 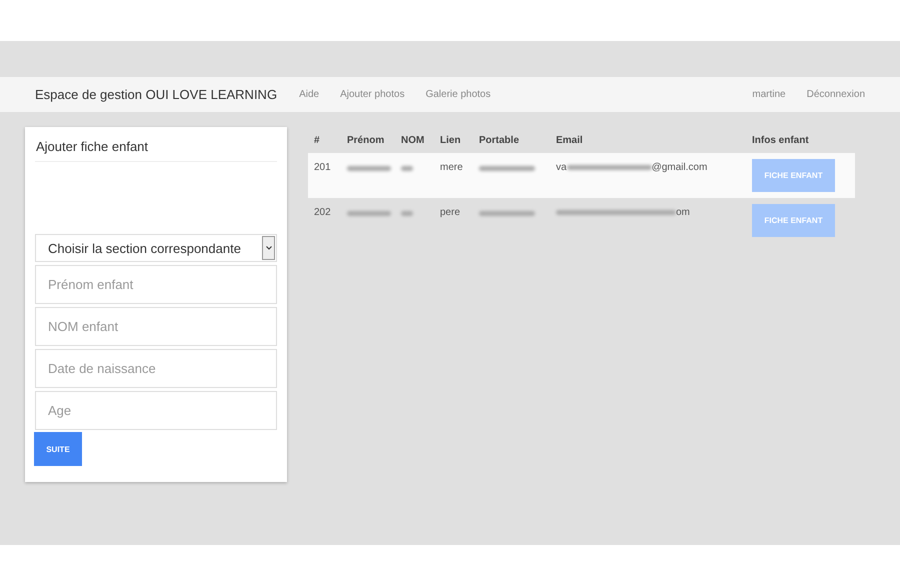 I want to click on input-field: Age, so click(x=156, y=410).